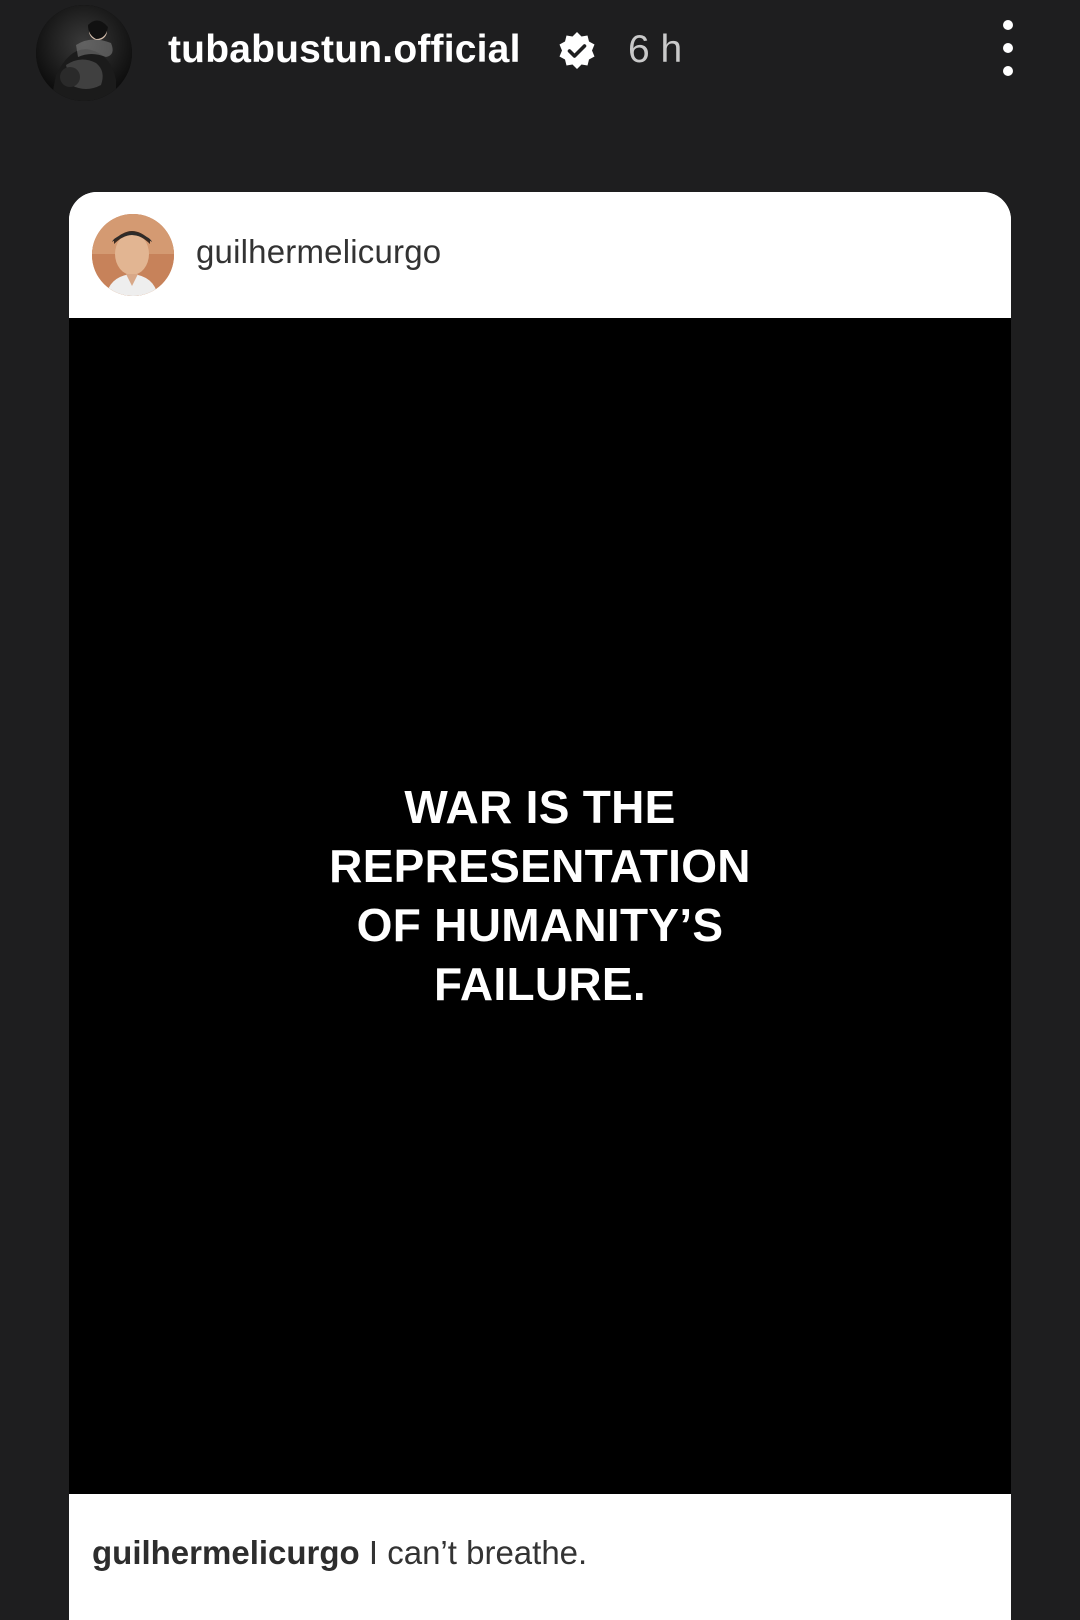  What do you see at coordinates (1008, 25) in the screenshot?
I see `more-vertical-icon` at bounding box center [1008, 25].